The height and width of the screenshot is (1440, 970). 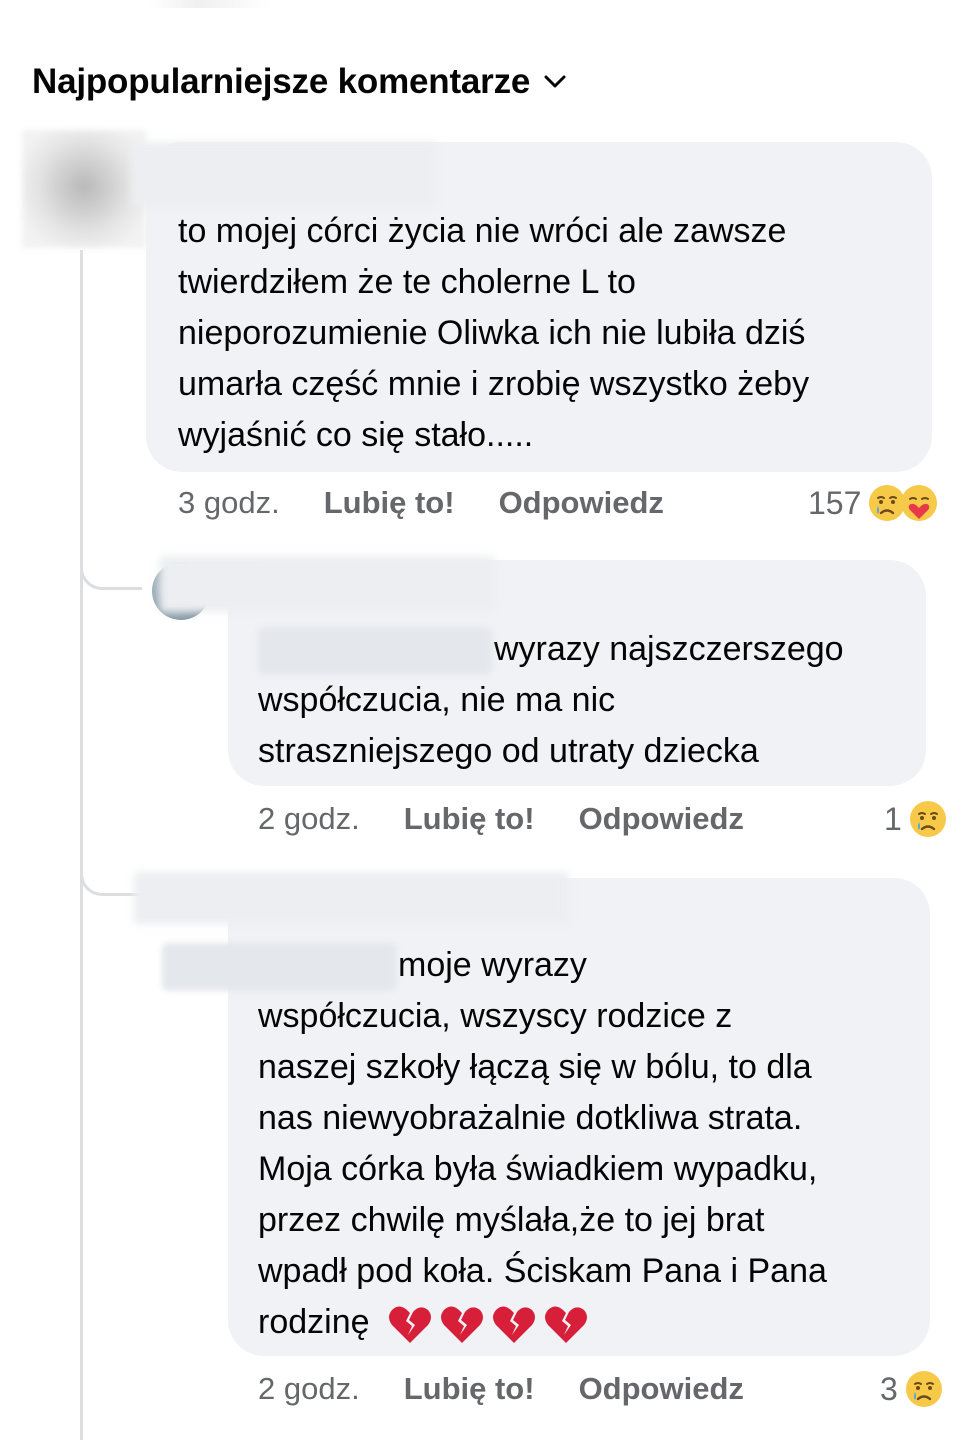 I want to click on reply-first-line: moje wyrazy, so click(x=374, y=966).